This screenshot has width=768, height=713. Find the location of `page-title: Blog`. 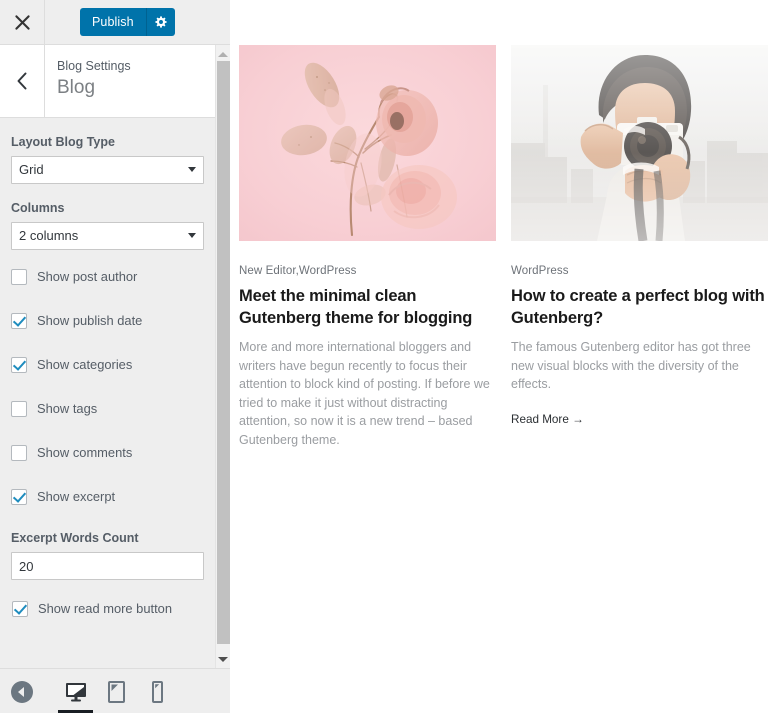

page-title: Blog is located at coordinates (76, 87).